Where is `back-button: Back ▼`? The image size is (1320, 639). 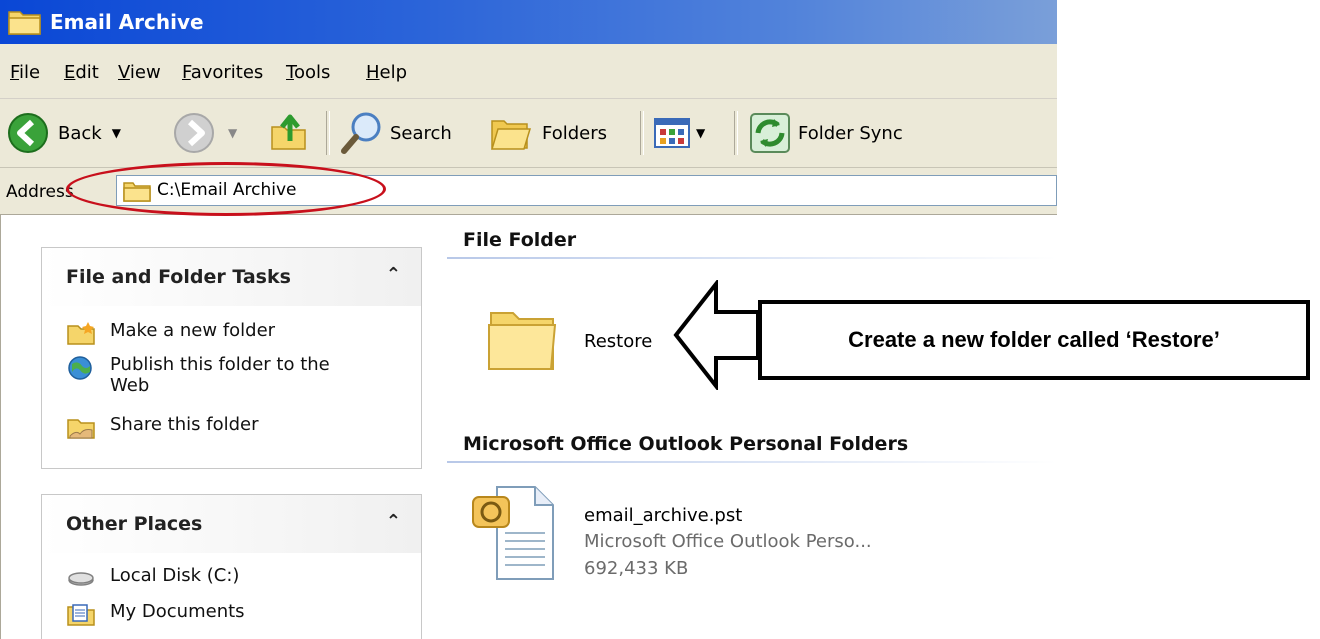
back-button: Back ▼ is located at coordinates (63, 133).